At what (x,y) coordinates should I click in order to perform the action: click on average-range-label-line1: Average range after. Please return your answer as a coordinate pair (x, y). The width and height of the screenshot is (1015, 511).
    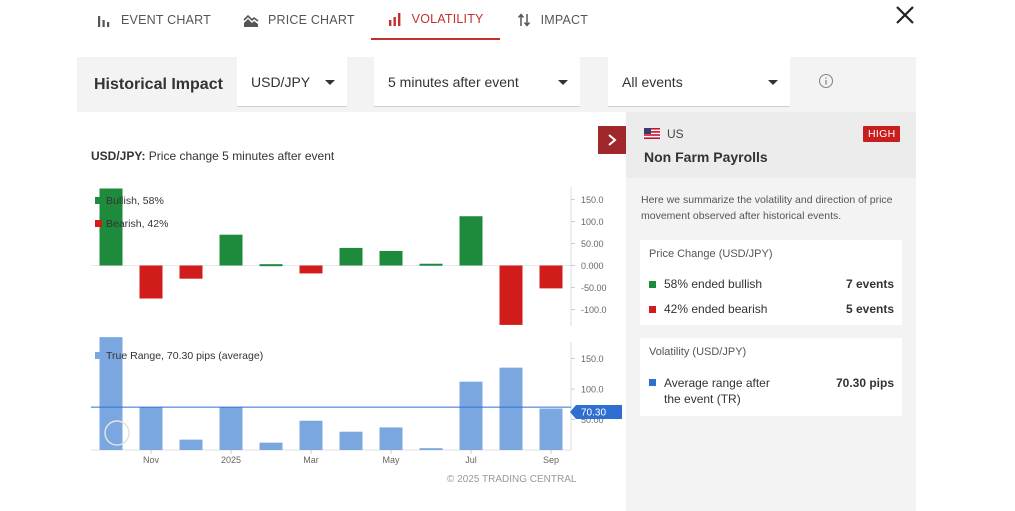
    Looking at the image, I should click on (717, 383).